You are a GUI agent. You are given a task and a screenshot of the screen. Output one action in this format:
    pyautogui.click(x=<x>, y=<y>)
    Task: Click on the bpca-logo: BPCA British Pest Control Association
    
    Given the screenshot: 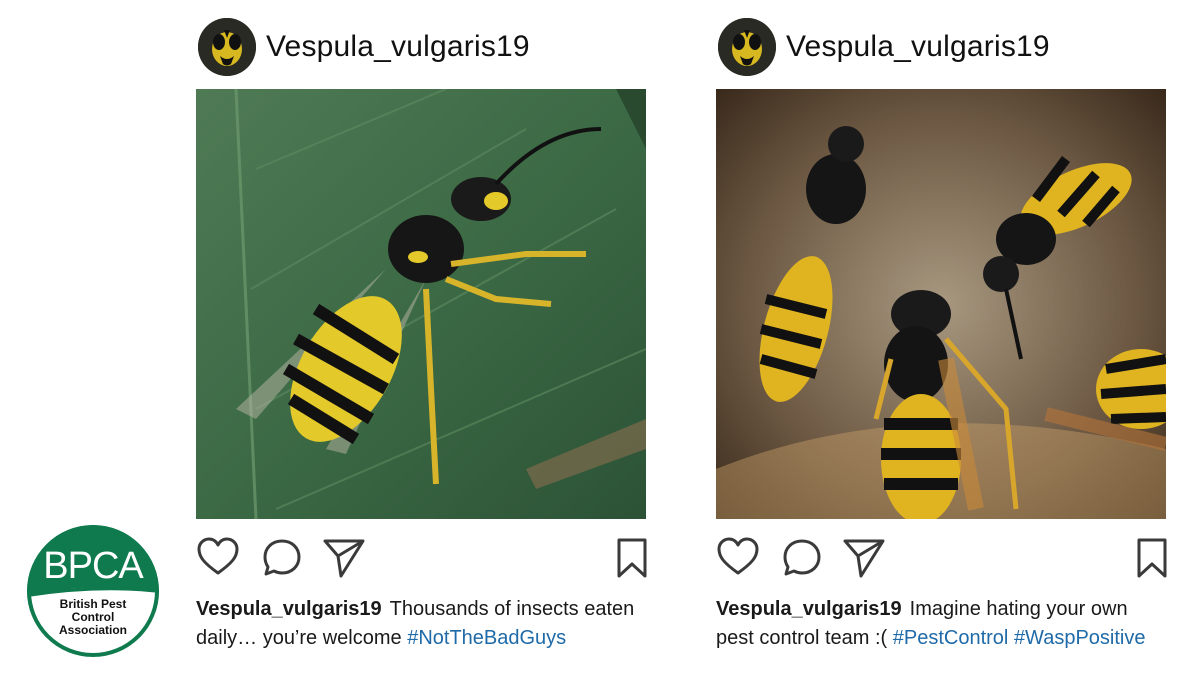 What is the action you would take?
    pyautogui.click(x=93, y=591)
    